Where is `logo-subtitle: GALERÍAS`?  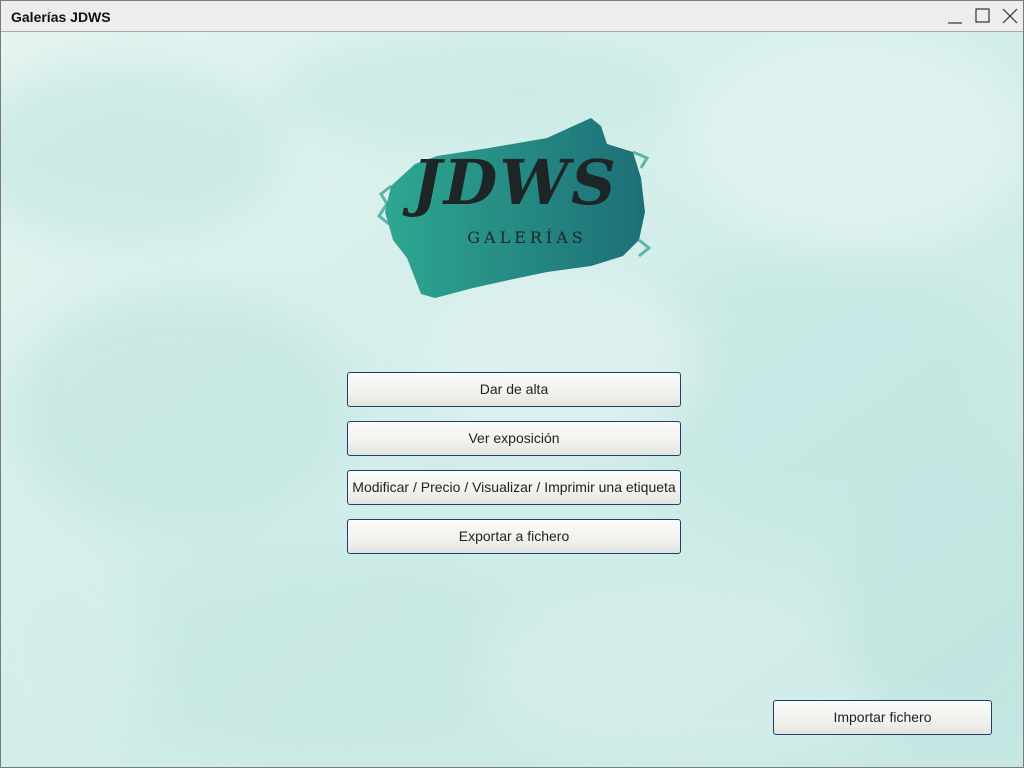
logo-subtitle: GALERÍAS is located at coordinates (527, 237).